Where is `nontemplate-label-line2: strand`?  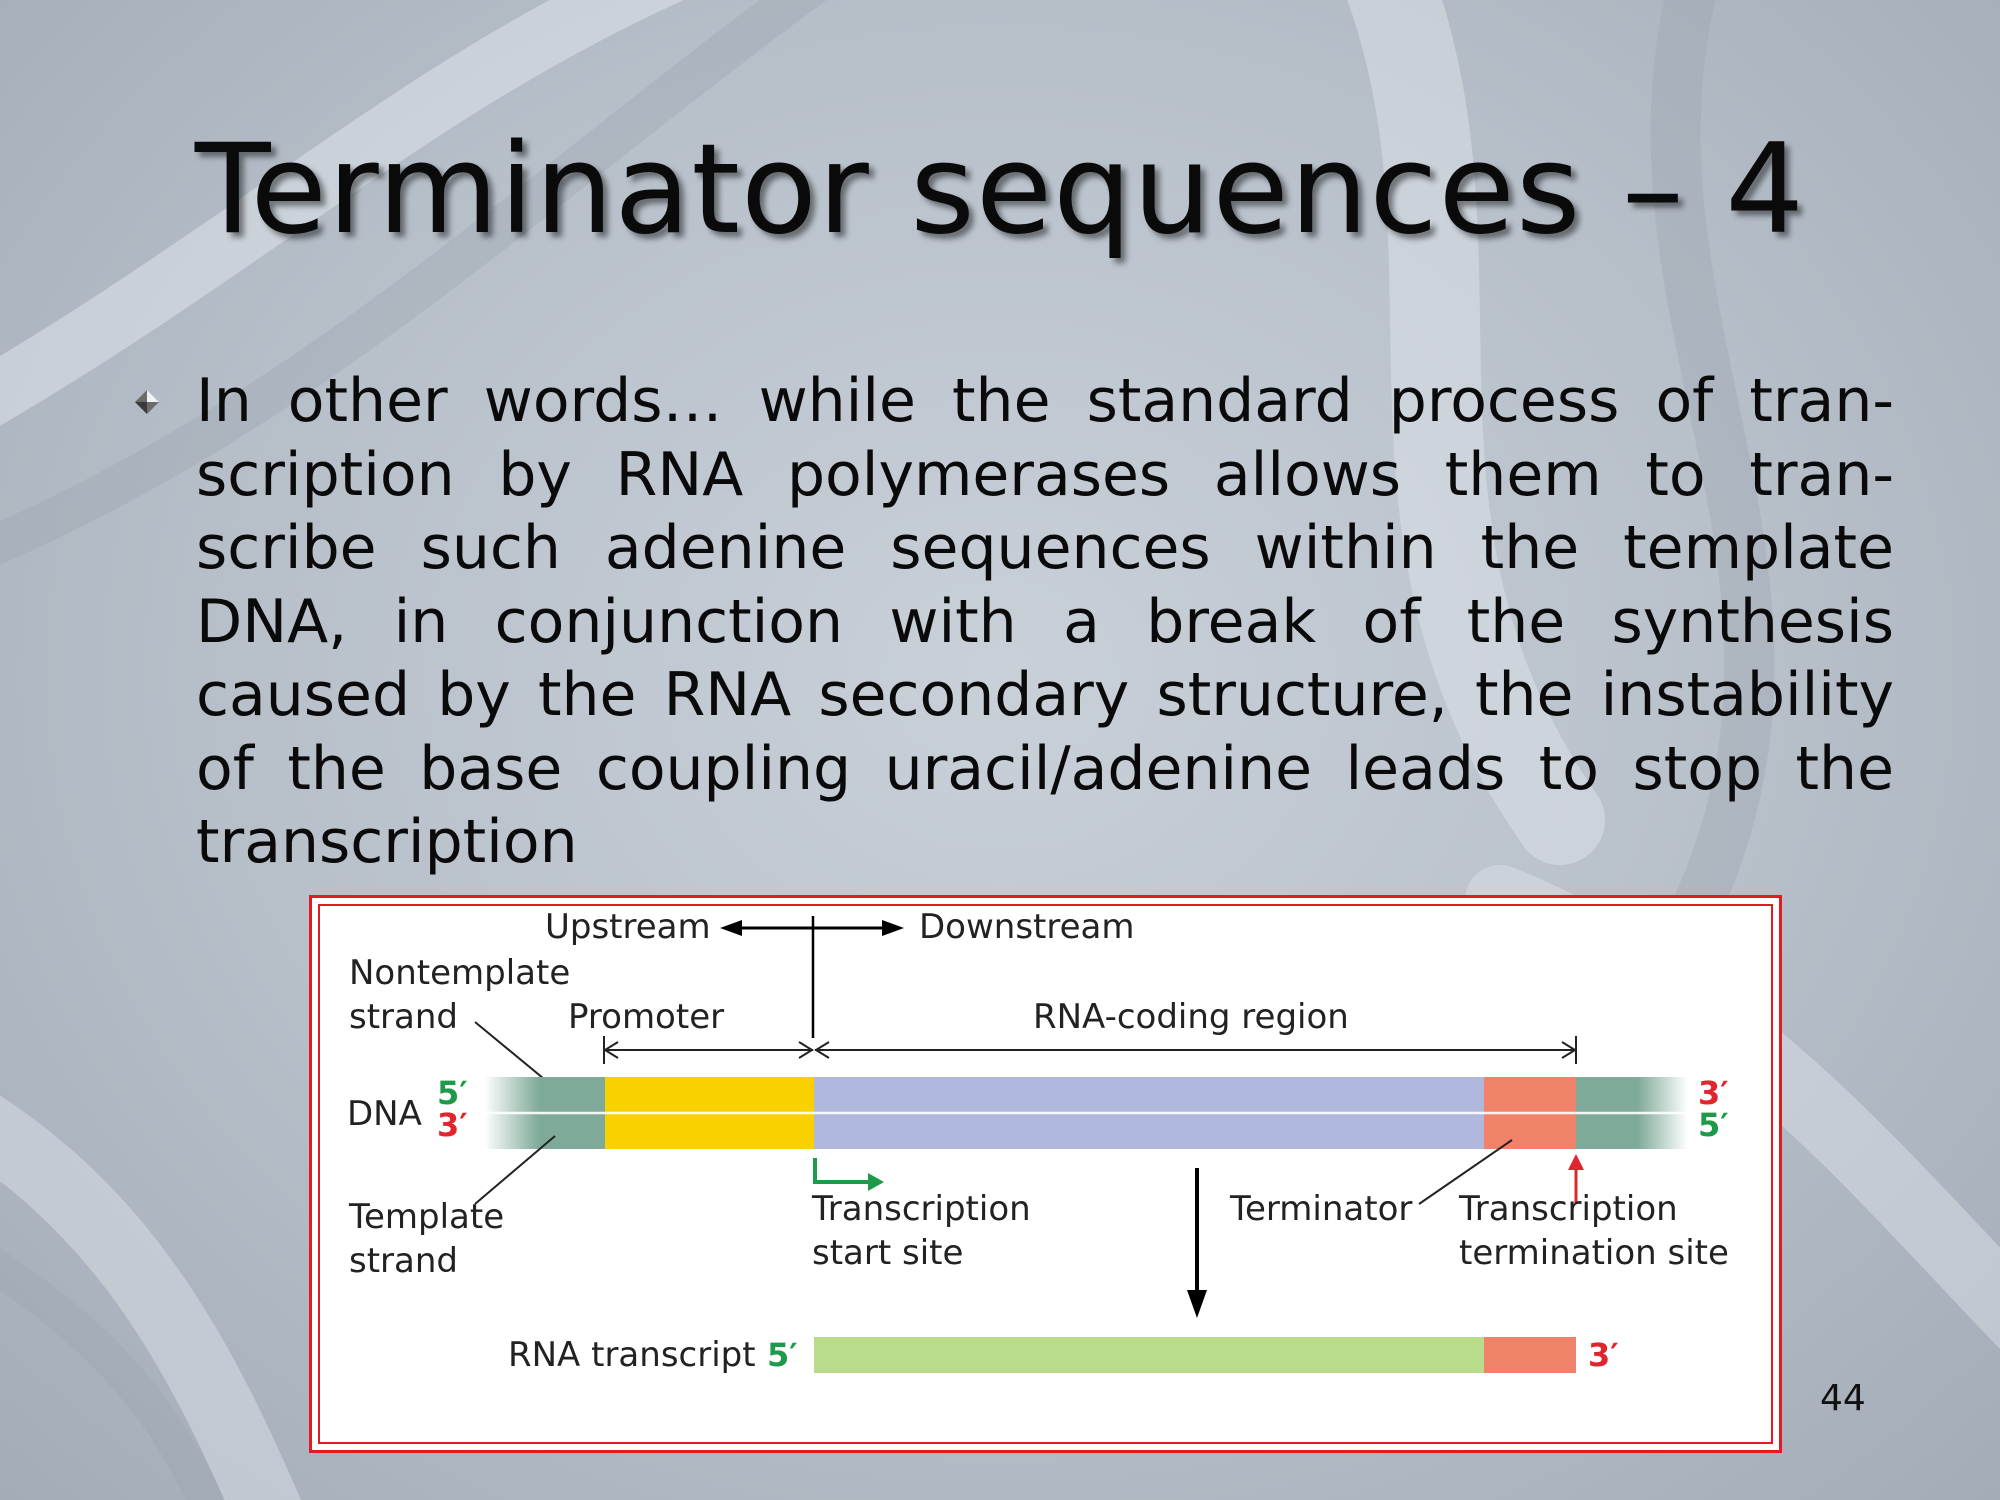
nontemplate-label-line2: strand is located at coordinates (403, 1017).